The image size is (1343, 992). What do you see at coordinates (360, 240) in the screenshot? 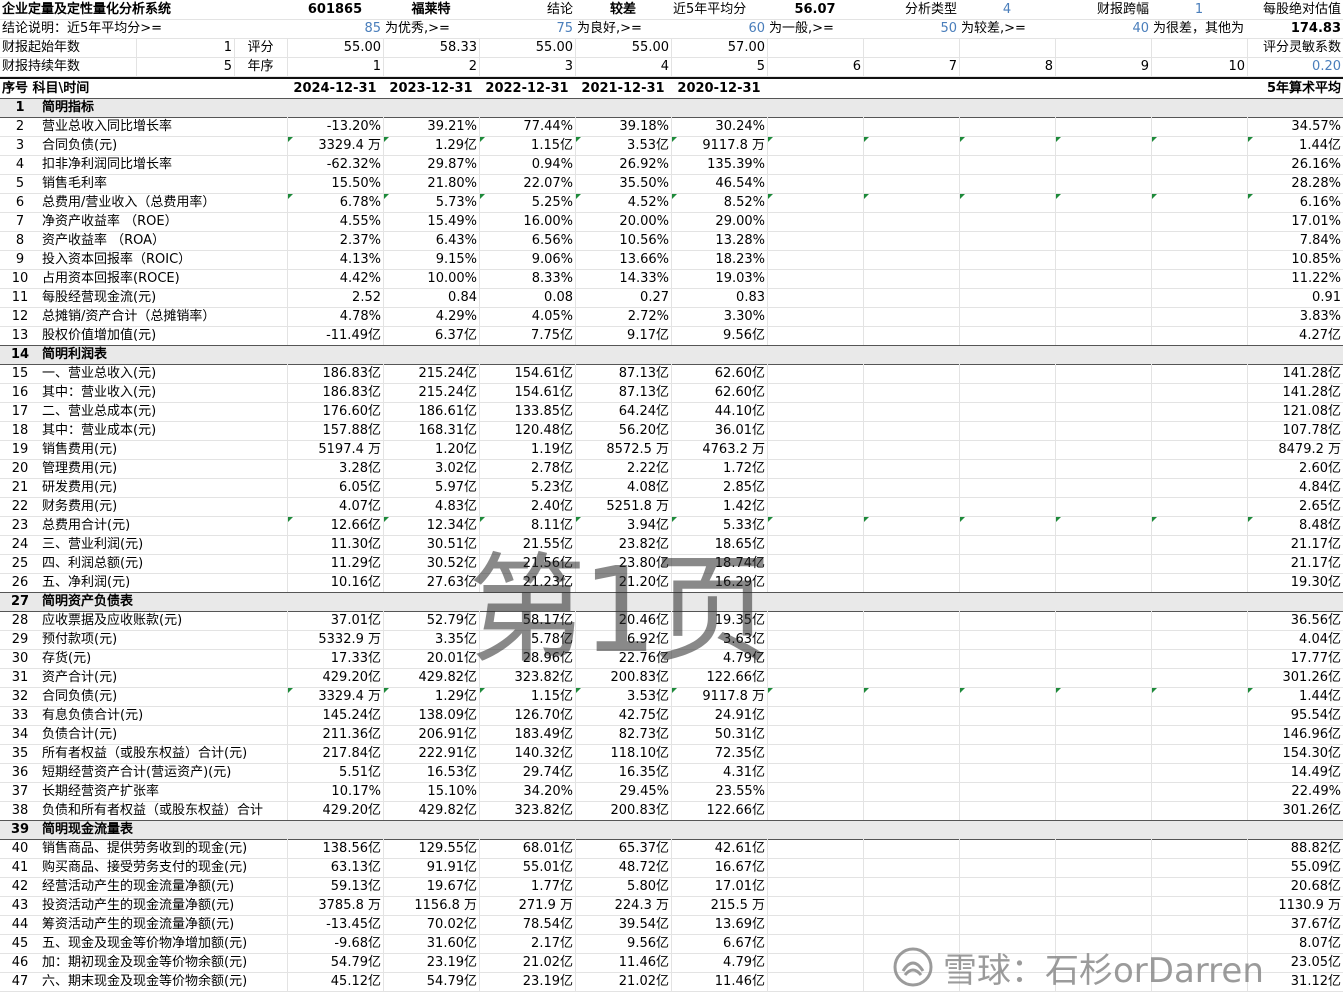
I see `row-value: 2.37%` at bounding box center [360, 240].